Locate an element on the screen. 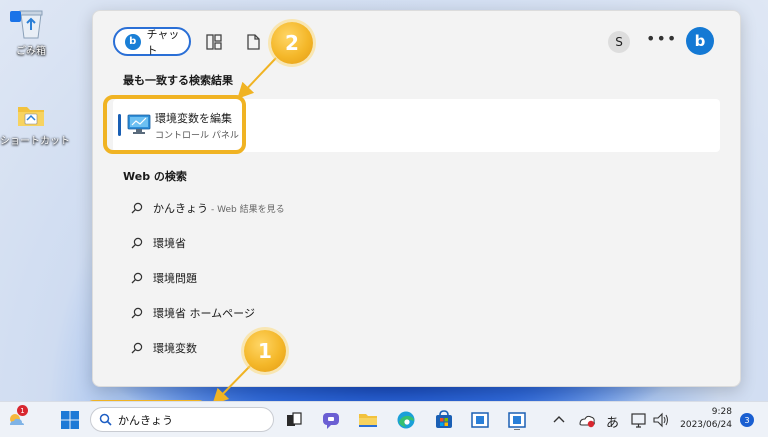 The height and width of the screenshot is (437, 768). notification-badge: 3 is located at coordinates (747, 420).